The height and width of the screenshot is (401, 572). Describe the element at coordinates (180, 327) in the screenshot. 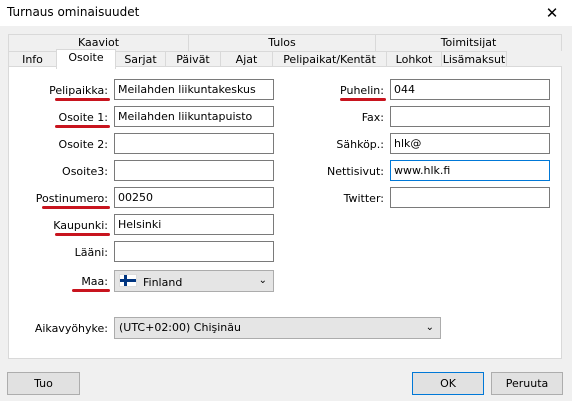

I see `timezone-value: (UTC+02:00) Chişinău` at that location.